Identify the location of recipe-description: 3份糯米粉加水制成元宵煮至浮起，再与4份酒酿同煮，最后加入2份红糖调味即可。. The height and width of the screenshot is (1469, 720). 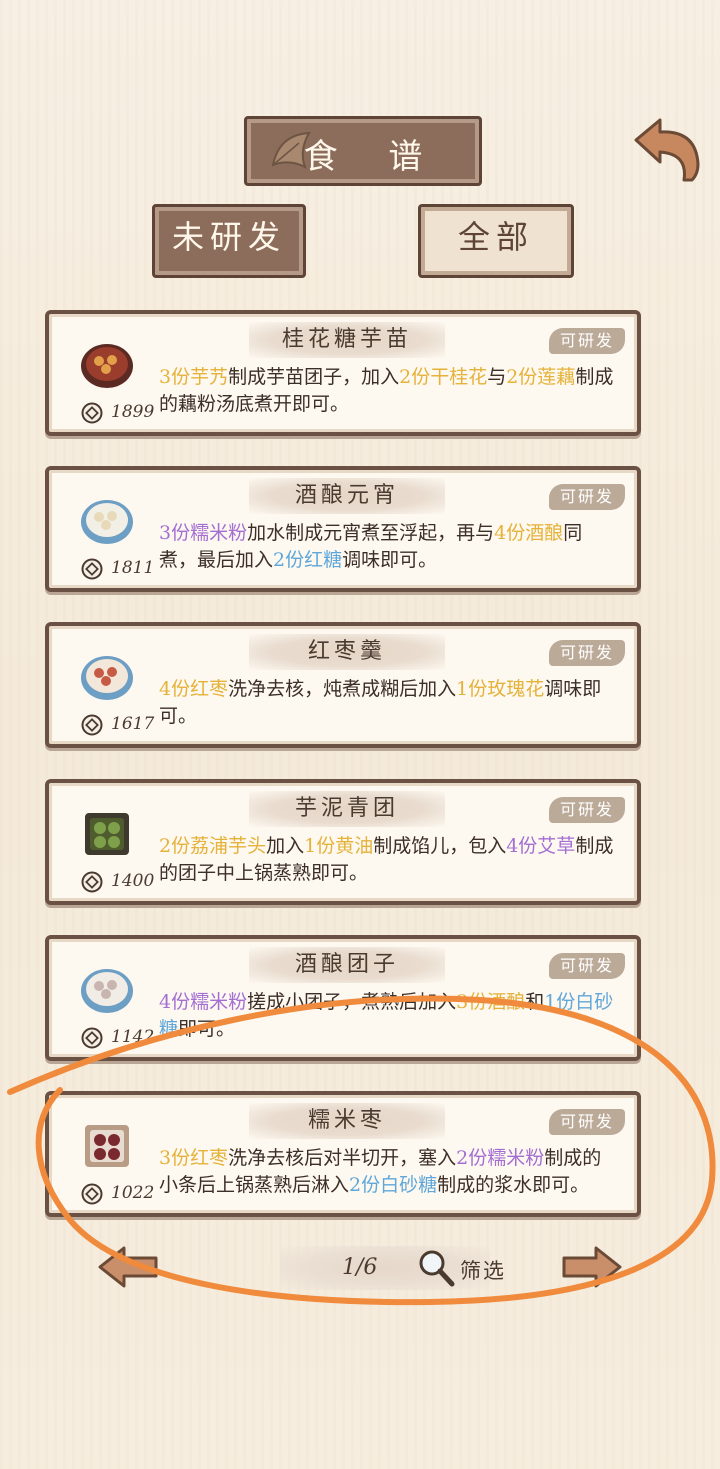
(389, 547).